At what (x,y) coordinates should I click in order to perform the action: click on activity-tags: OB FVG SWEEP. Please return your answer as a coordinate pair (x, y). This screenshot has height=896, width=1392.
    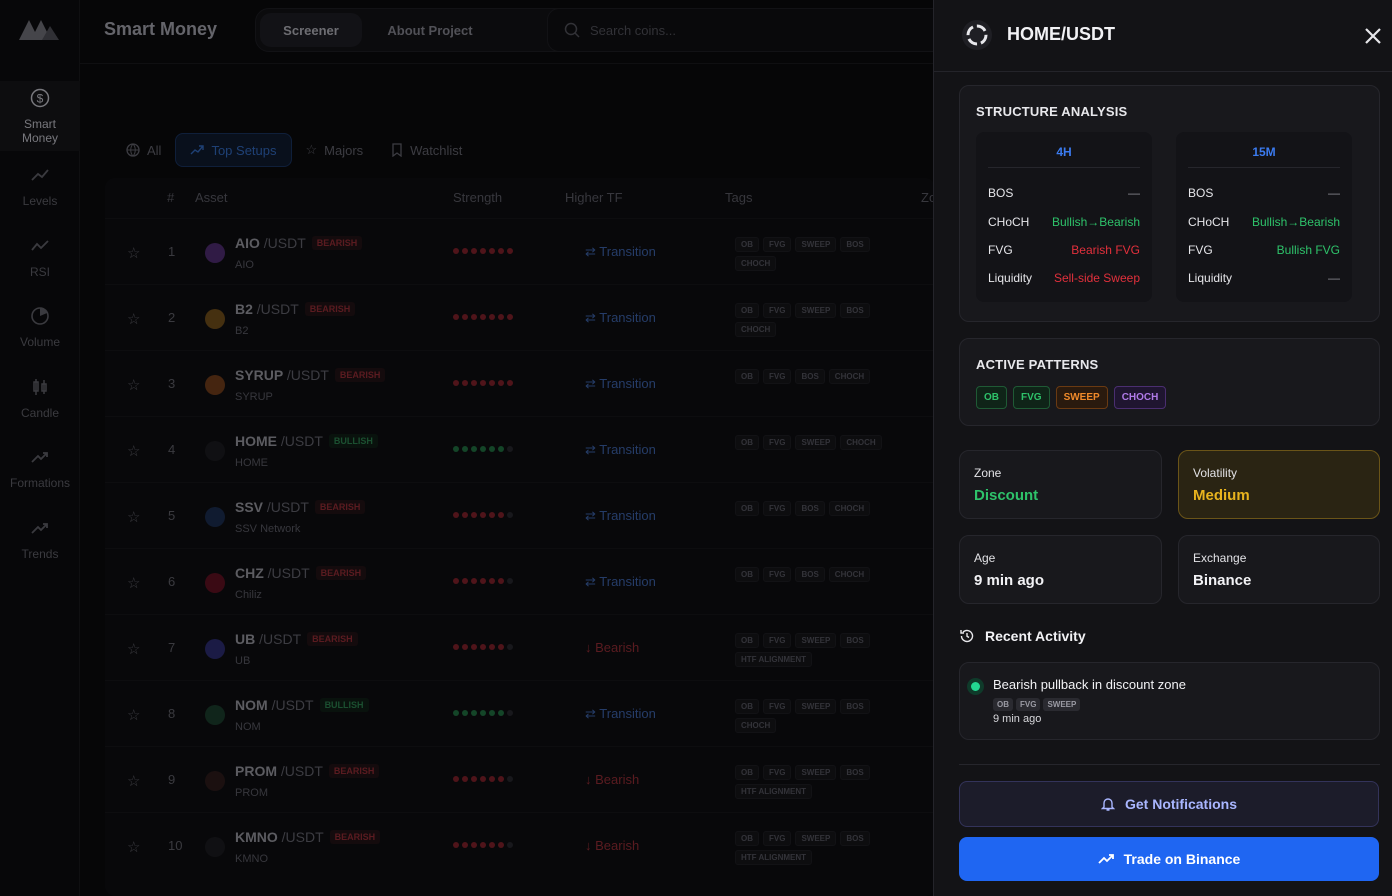
    Looking at the image, I should click on (1037, 704).